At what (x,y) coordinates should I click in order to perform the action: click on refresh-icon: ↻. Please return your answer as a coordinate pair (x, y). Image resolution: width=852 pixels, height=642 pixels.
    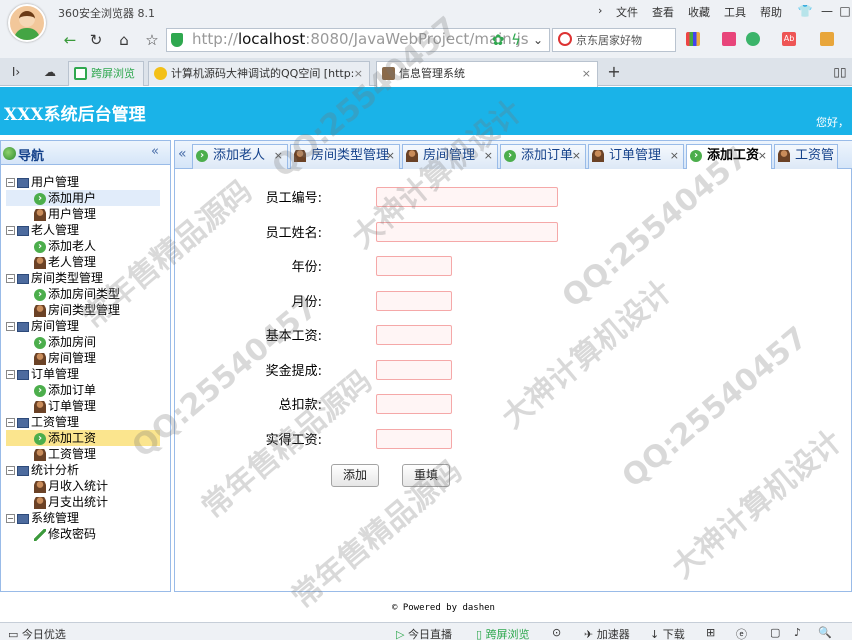
    Looking at the image, I should click on (96, 40).